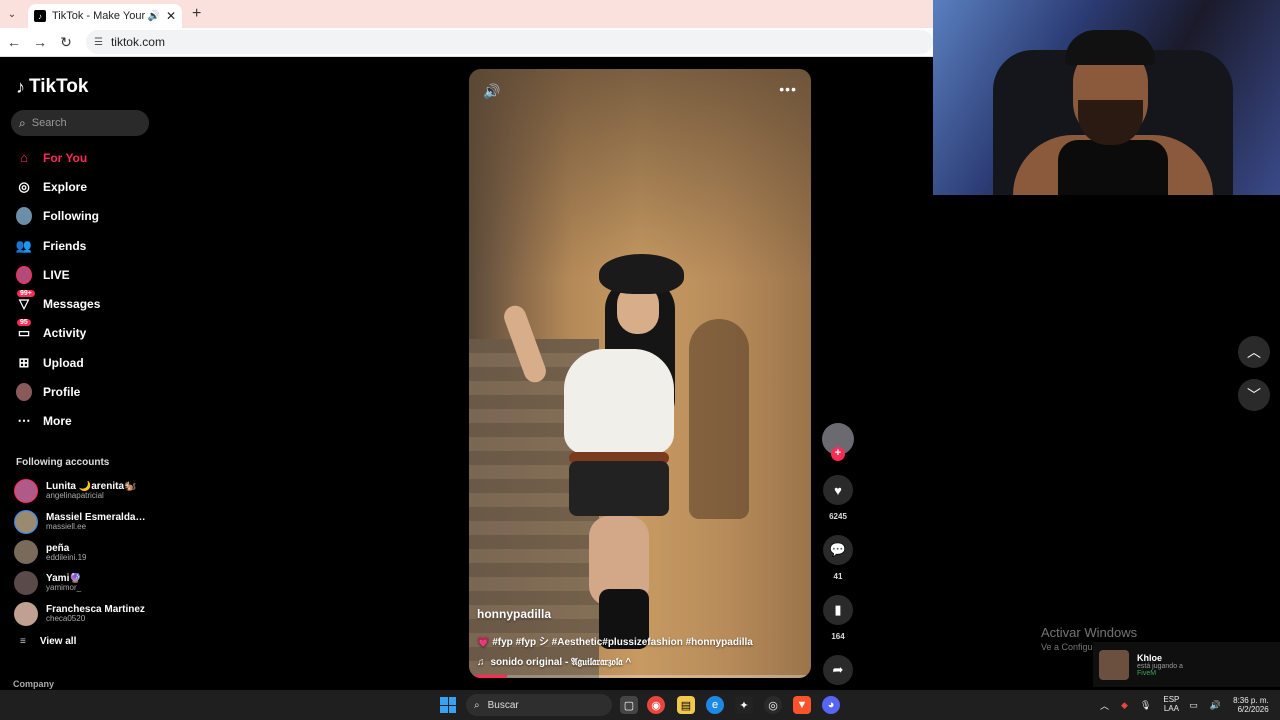 The width and height of the screenshot is (1280, 720). Describe the element at coordinates (838, 636) in the screenshot. I see `save-count: 164` at that location.